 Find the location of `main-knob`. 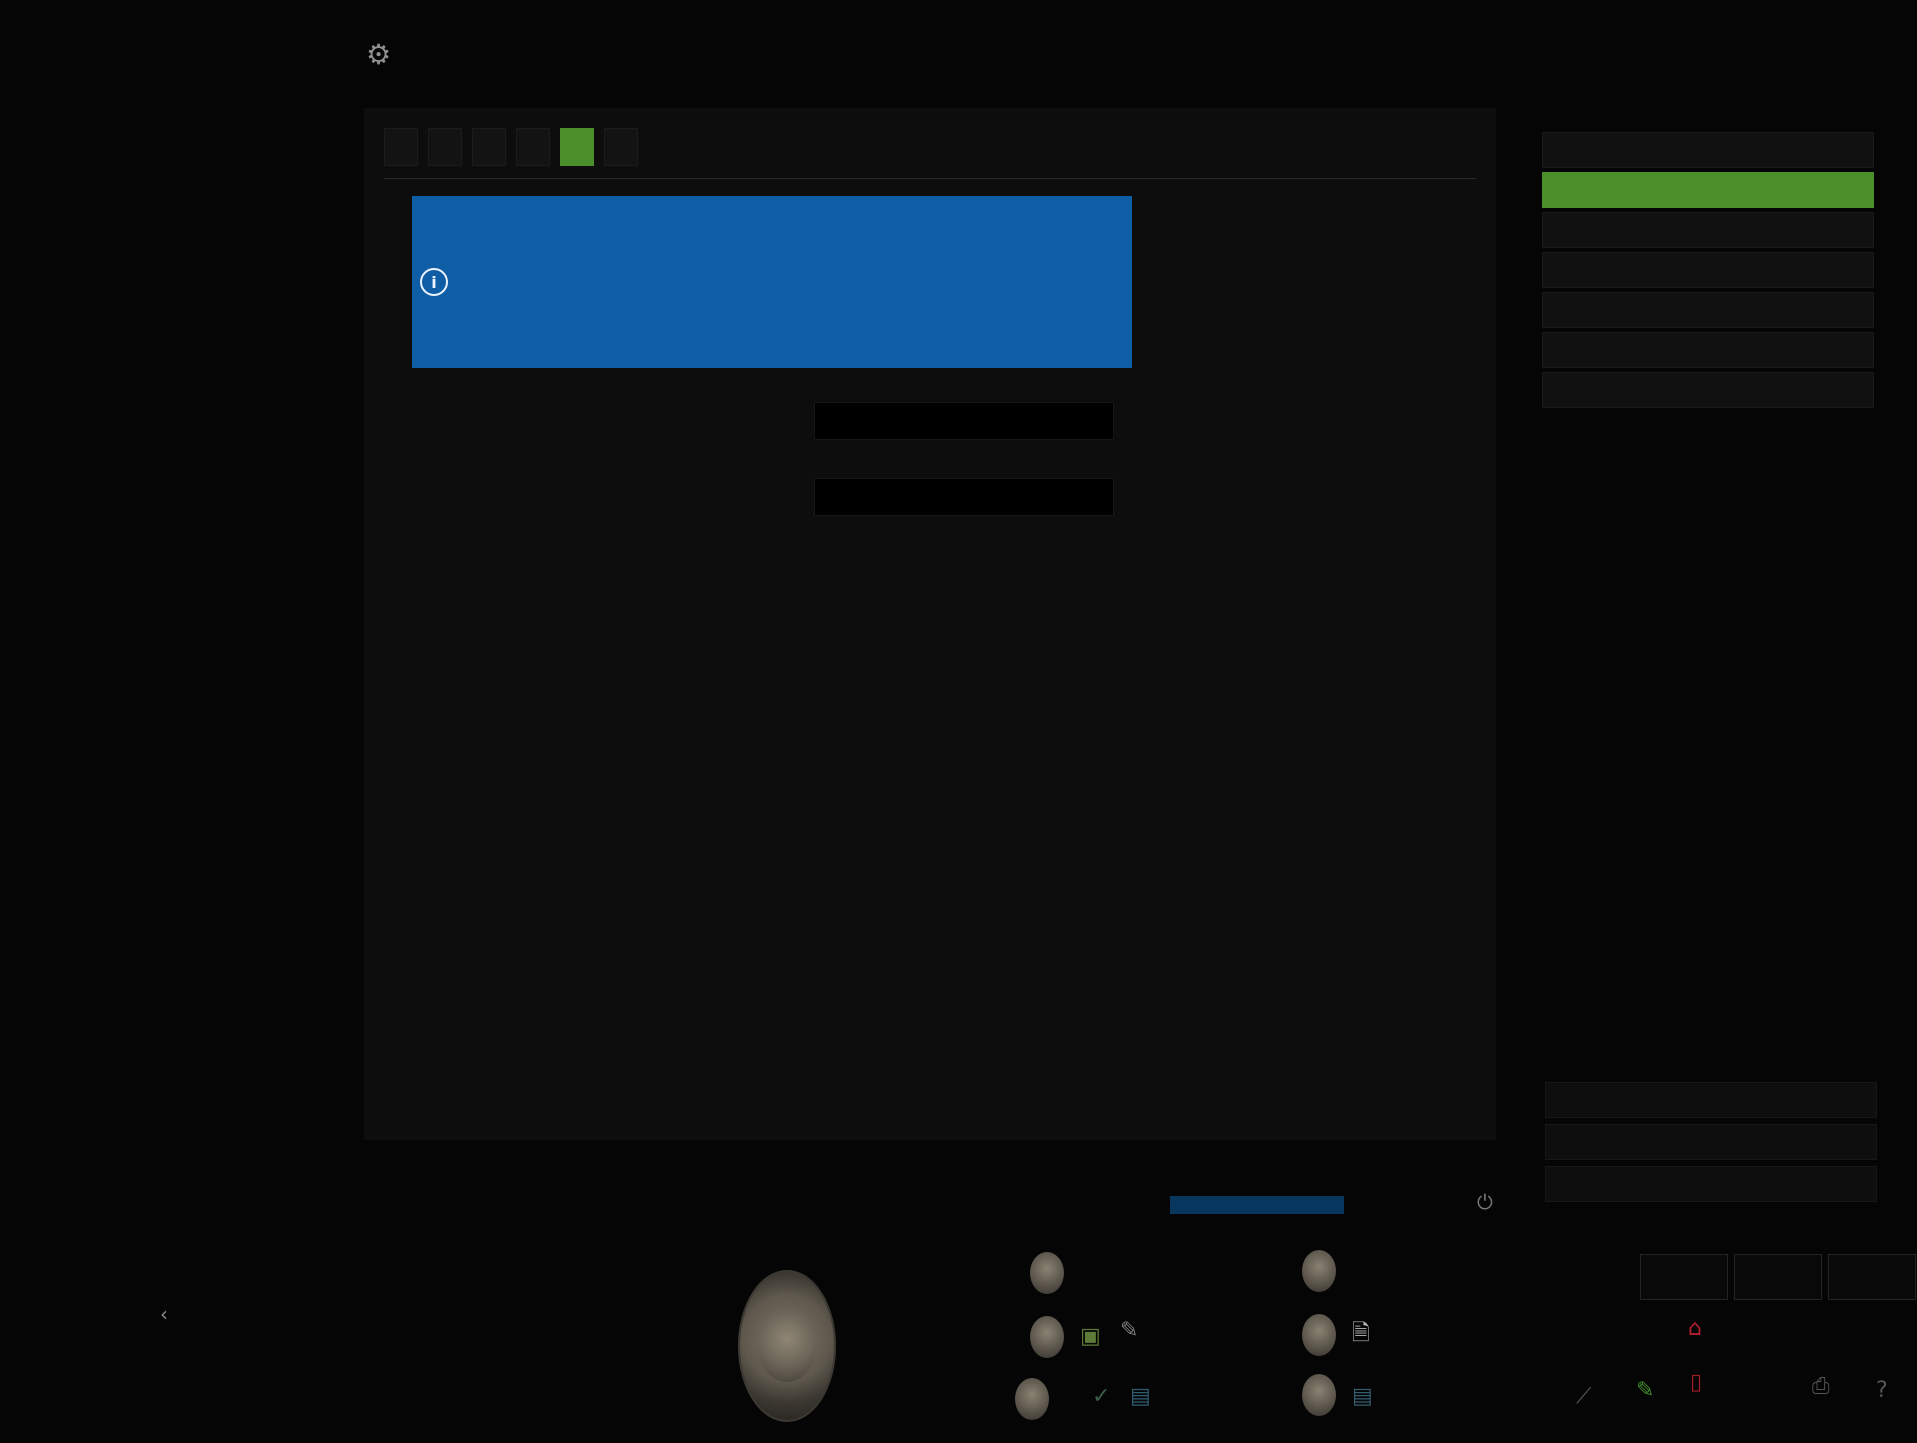

main-knob is located at coordinates (787, 1346).